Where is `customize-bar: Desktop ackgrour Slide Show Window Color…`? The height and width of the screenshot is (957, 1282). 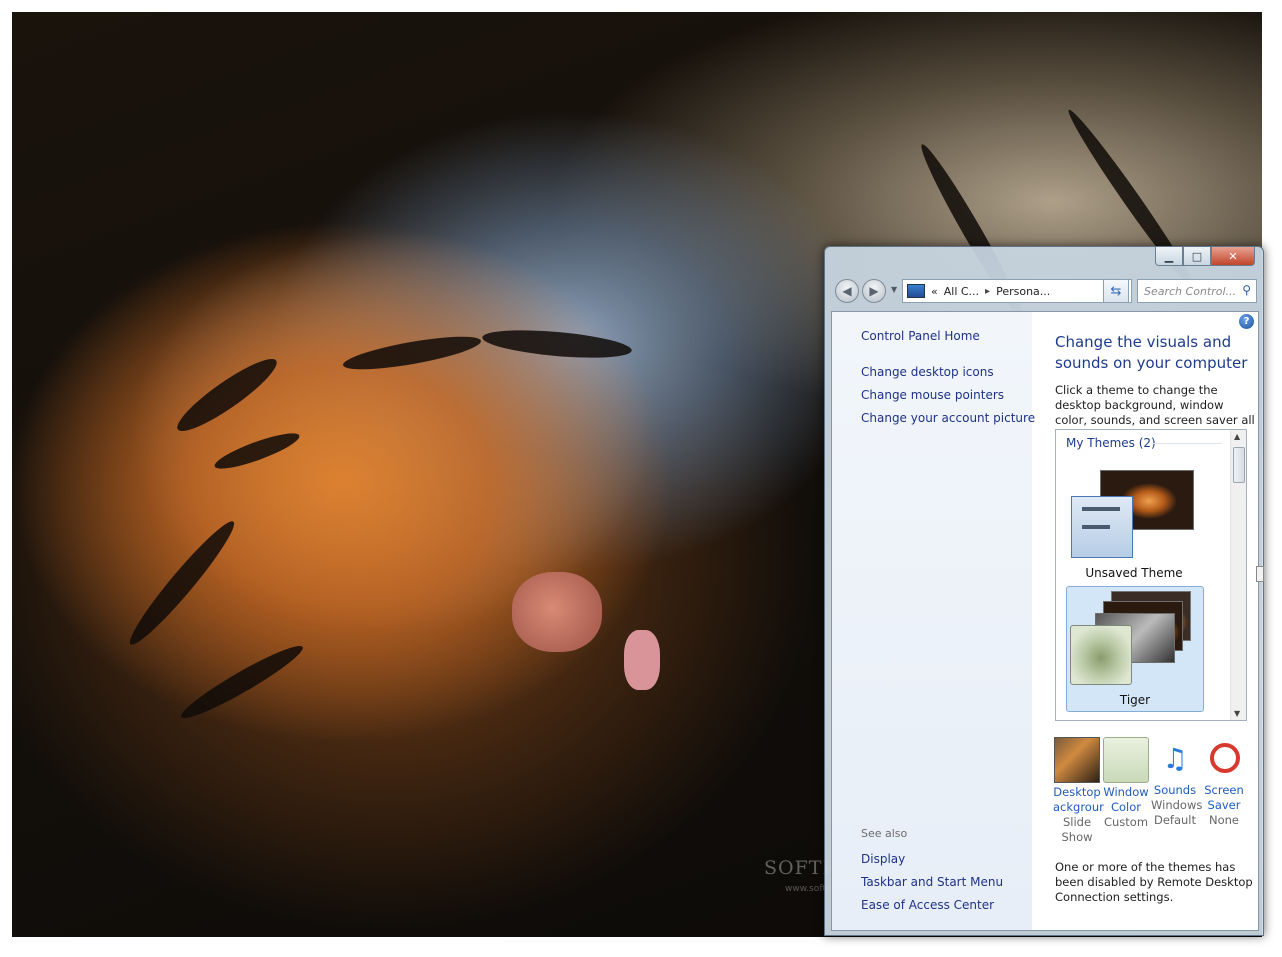 customize-bar: Desktop ackgrour Slide Show Window Color… is located at coordinates (1154, 792).